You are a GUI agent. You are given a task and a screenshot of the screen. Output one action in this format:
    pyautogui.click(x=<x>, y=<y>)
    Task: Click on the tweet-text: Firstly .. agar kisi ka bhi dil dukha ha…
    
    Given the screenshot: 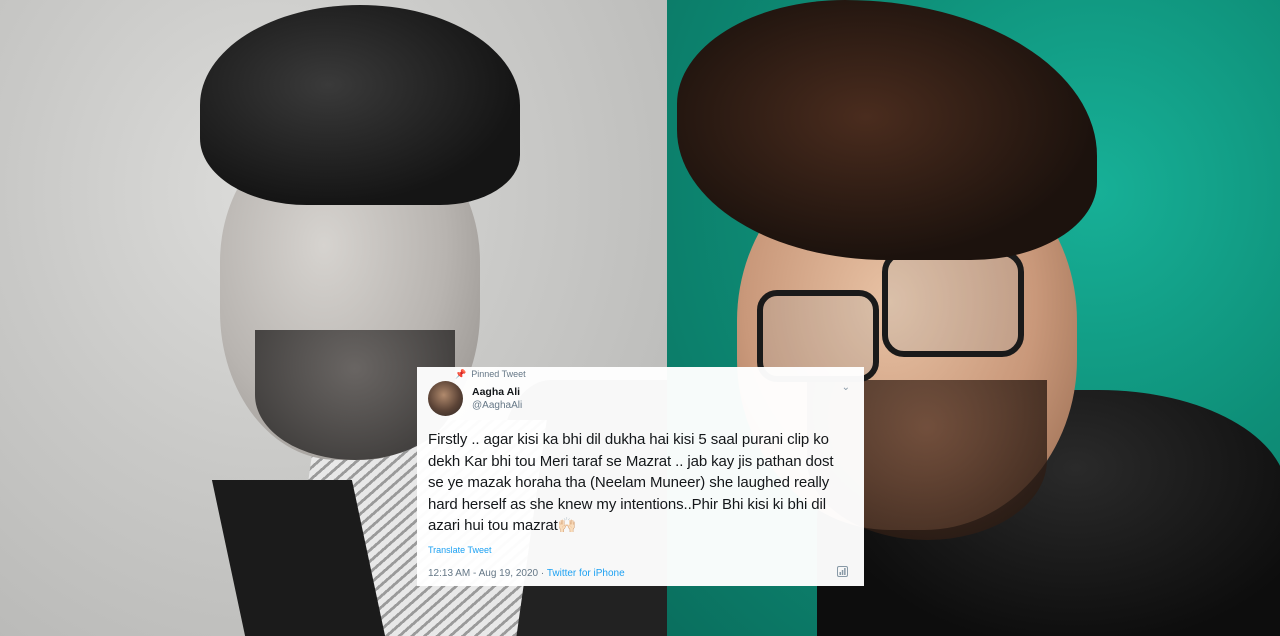 What is the action you would take?
    pyautogui.click(x=631, y=482)
    